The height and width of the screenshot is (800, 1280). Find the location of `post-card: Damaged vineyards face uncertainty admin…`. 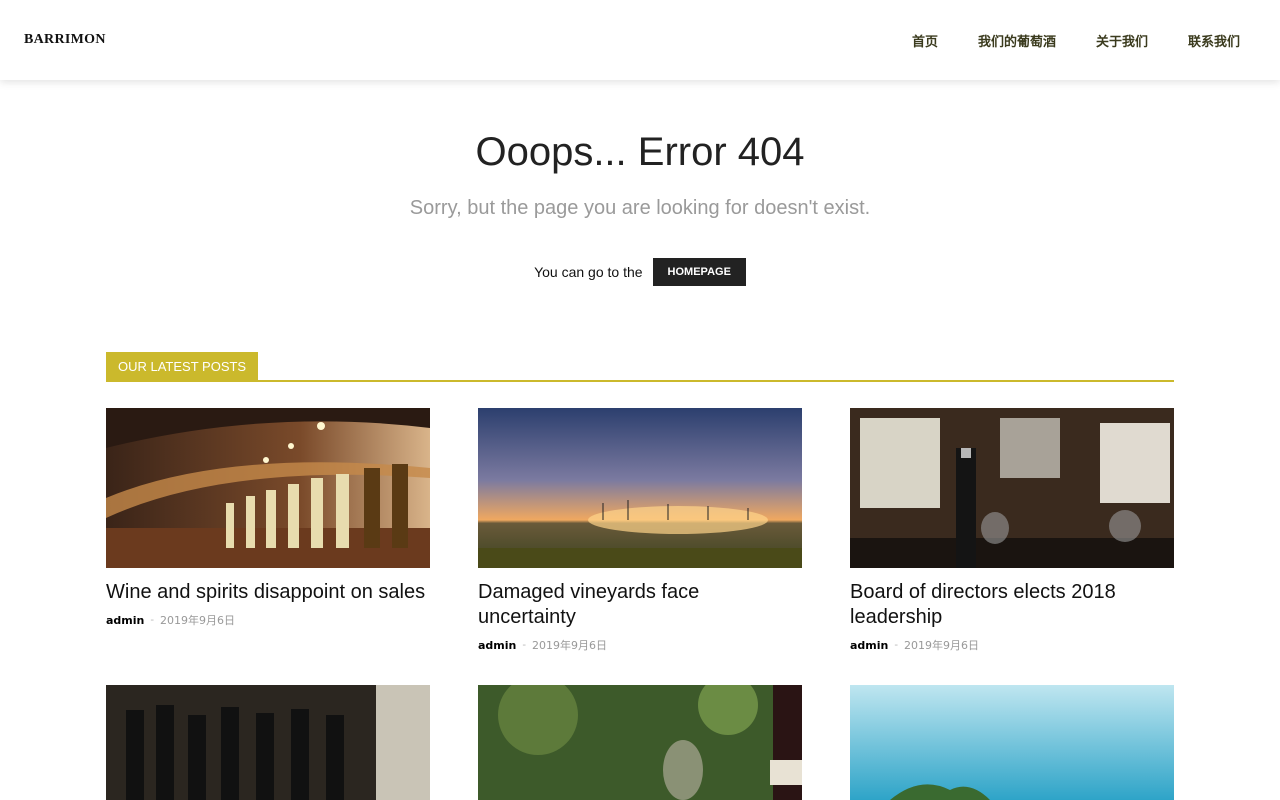

post-card: Damaged vineyards face uncertainty admin… is located at coordinates (640, 530).